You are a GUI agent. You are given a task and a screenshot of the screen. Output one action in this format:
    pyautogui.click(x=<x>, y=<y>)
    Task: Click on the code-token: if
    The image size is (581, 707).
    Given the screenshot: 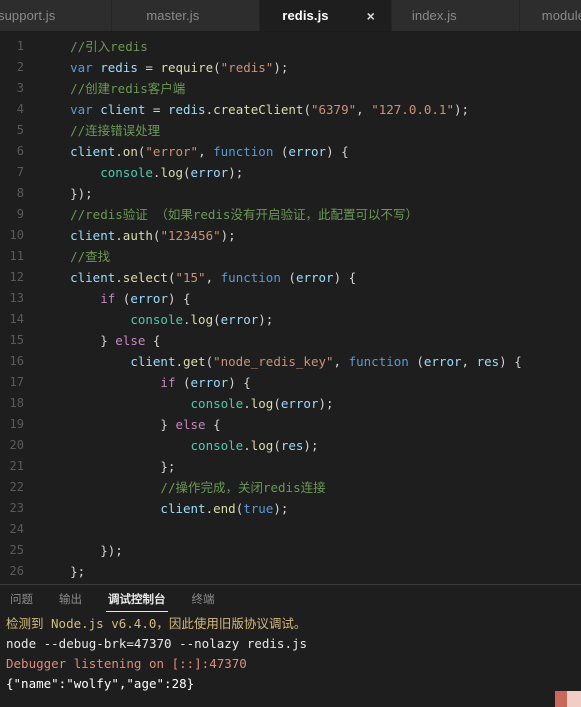 What is the action you would take?
    pyautogui.click(x=168, y=382)
    